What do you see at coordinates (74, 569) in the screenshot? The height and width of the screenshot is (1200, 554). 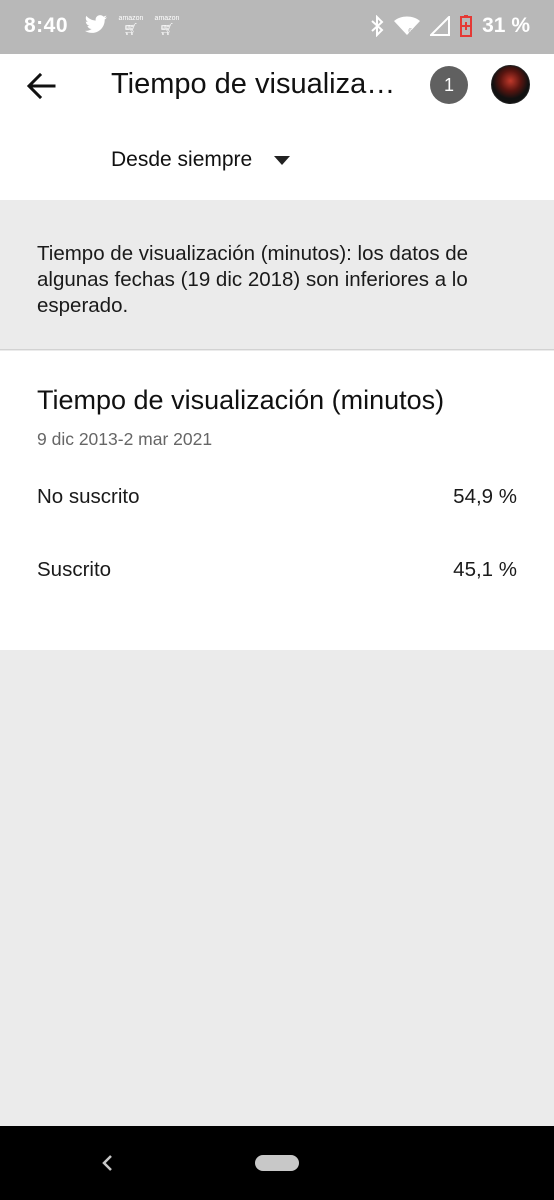 I see `row-label: Suscrito` at bounding box center [74, 569].